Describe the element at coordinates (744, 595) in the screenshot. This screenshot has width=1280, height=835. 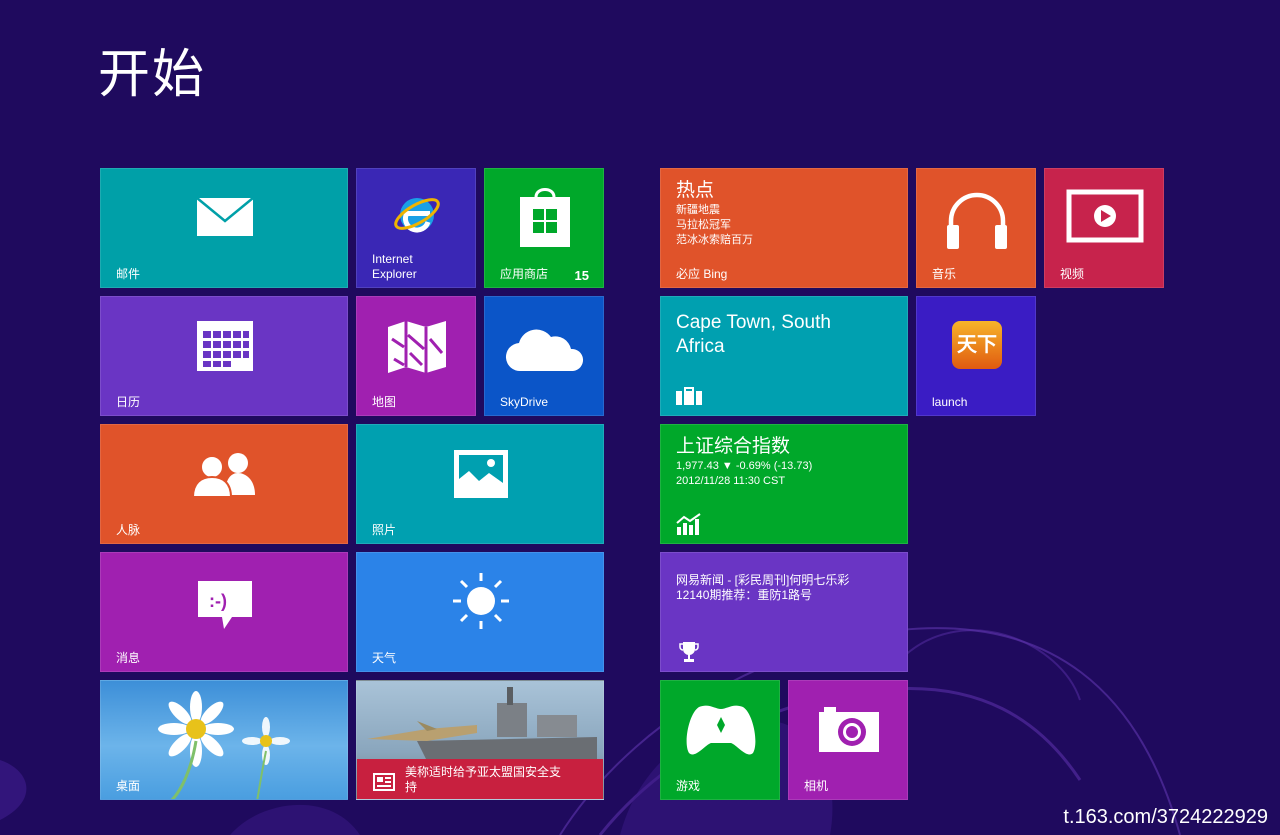
I see `sports-headline: 12140期推荐：重防1路号` at that location.